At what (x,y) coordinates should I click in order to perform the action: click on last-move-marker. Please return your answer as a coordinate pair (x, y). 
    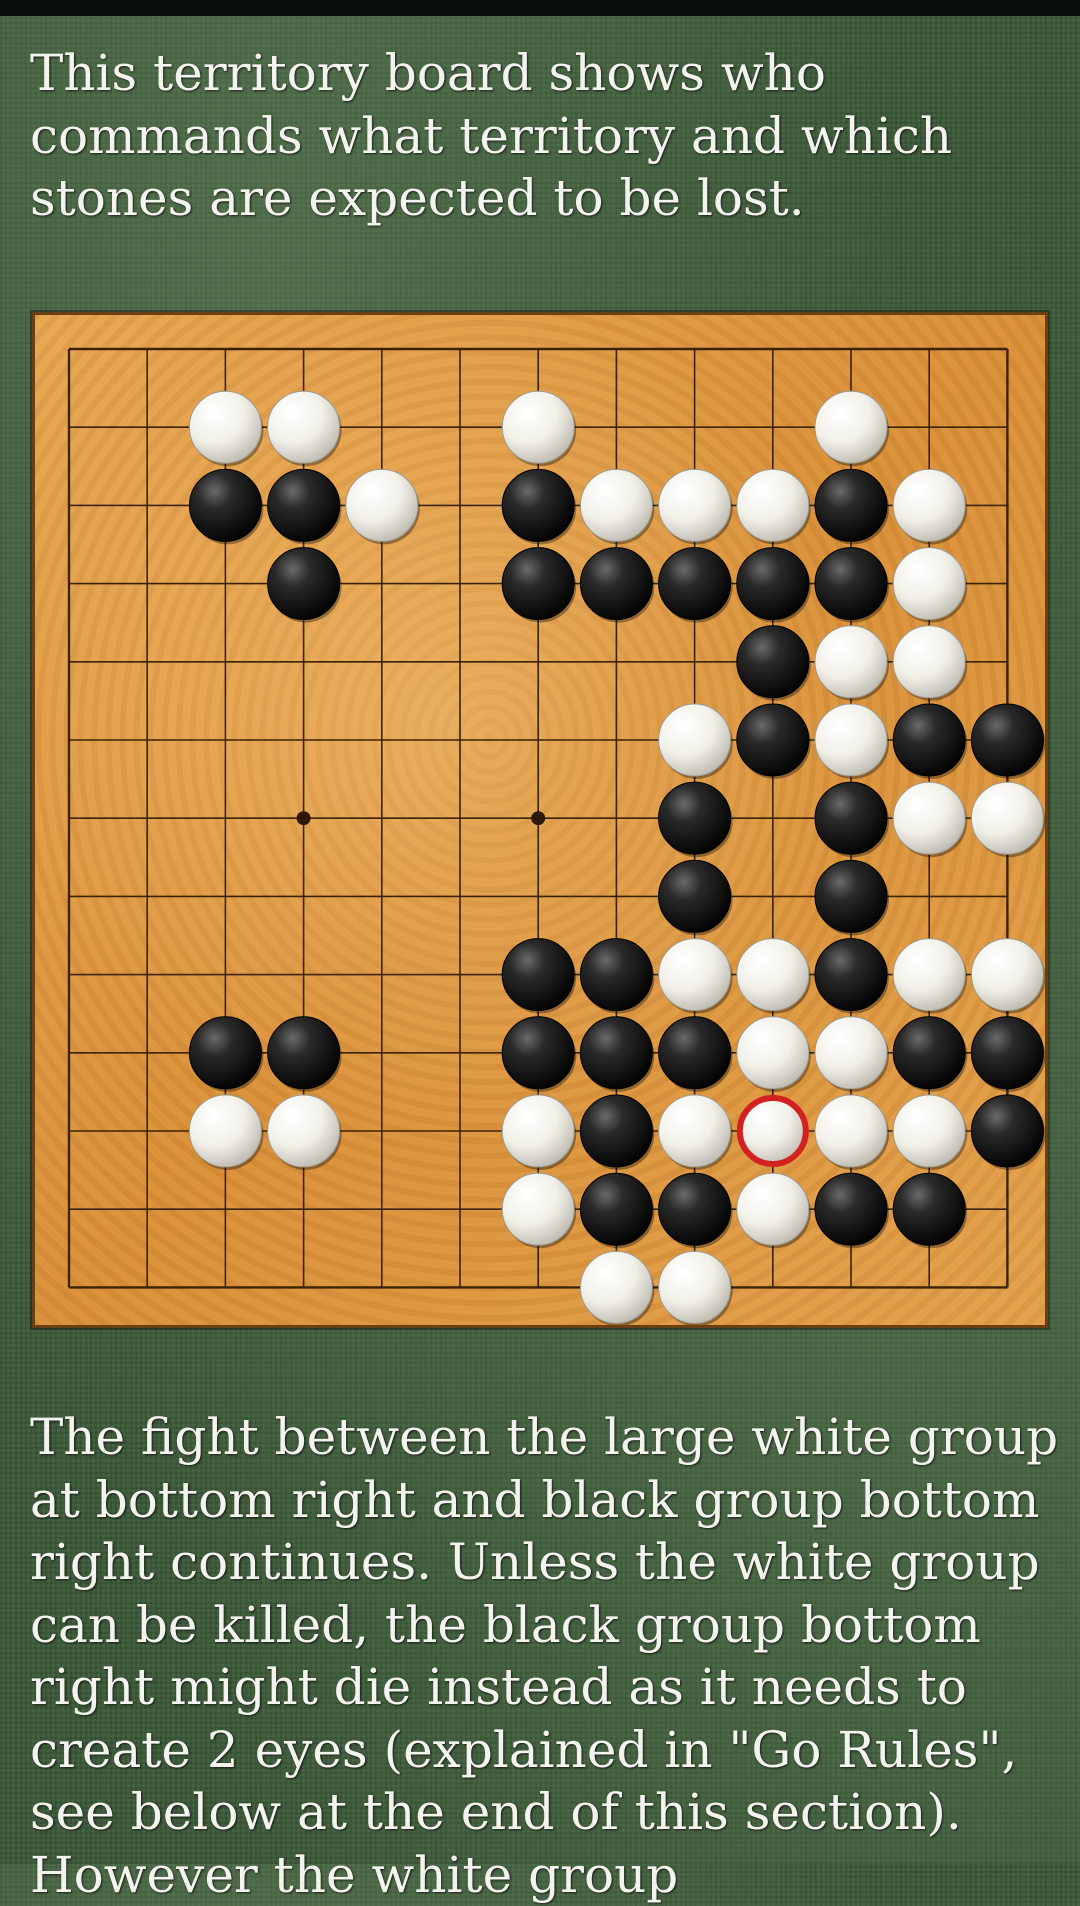
    Looking at the image, I should click on (772, 1131).